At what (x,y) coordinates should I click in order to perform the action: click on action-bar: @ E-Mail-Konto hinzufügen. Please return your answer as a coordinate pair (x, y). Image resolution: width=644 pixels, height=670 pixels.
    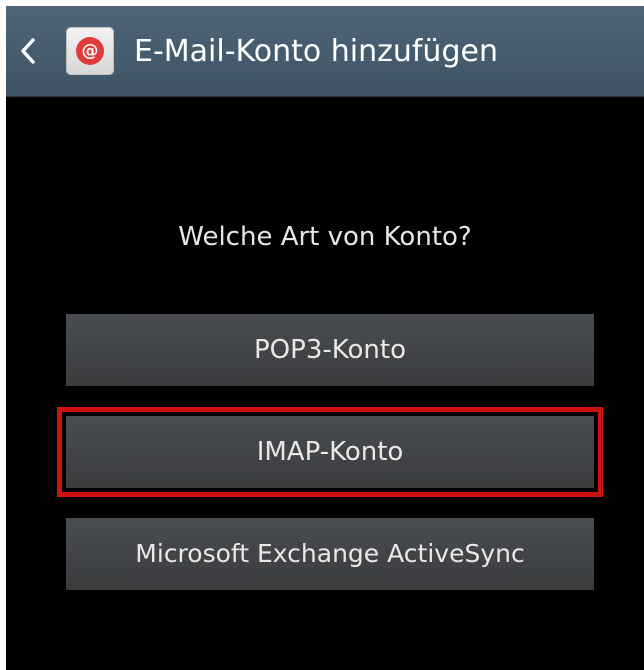
    Looking at the image, I should click on (325, 51).